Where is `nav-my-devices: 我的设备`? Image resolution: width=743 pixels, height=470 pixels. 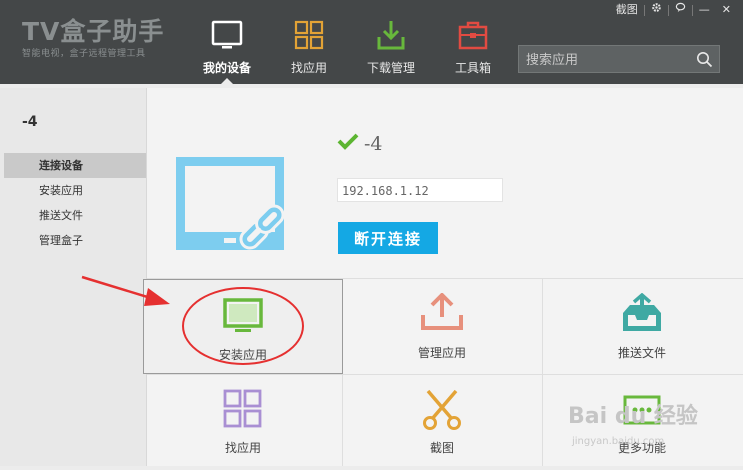
nav-my-devices: 我的设备 is located at coordinates (227, 42).